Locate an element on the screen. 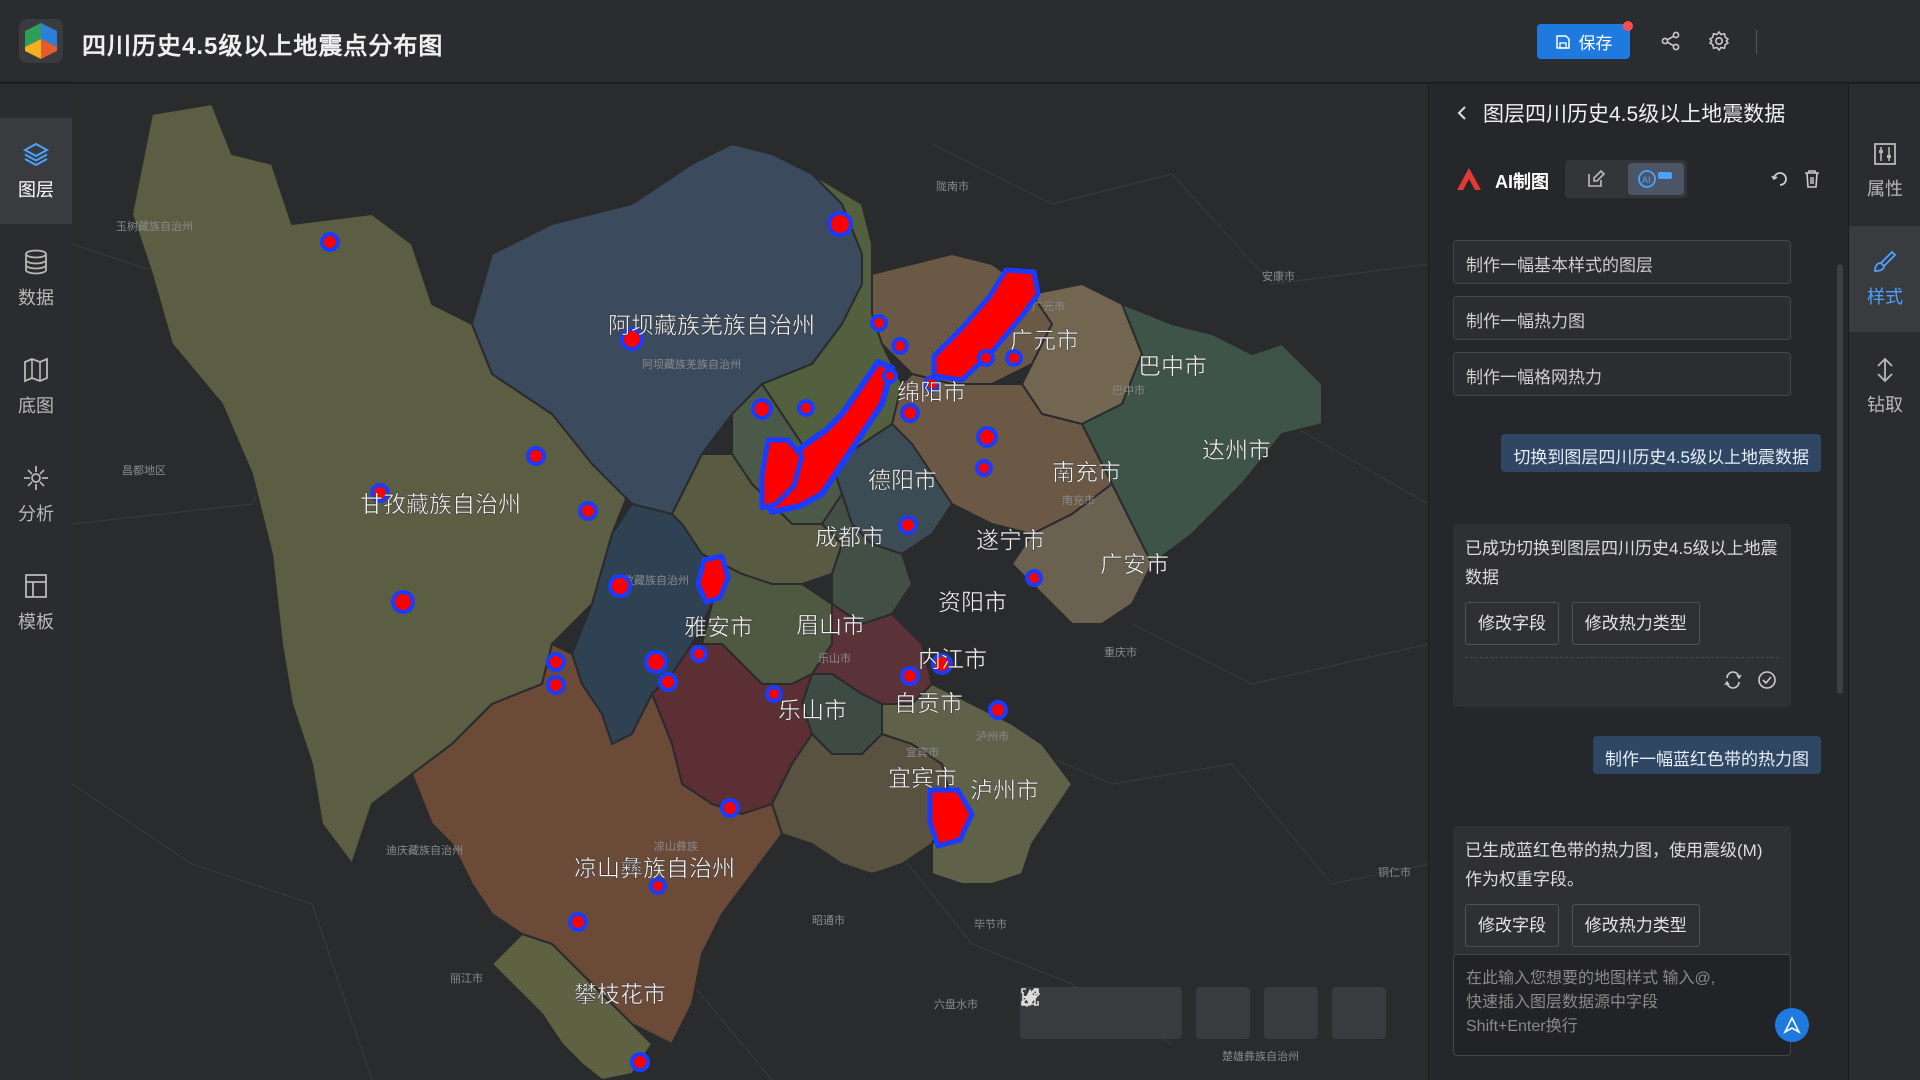  send-button is located at coordinates (1792, 1025).